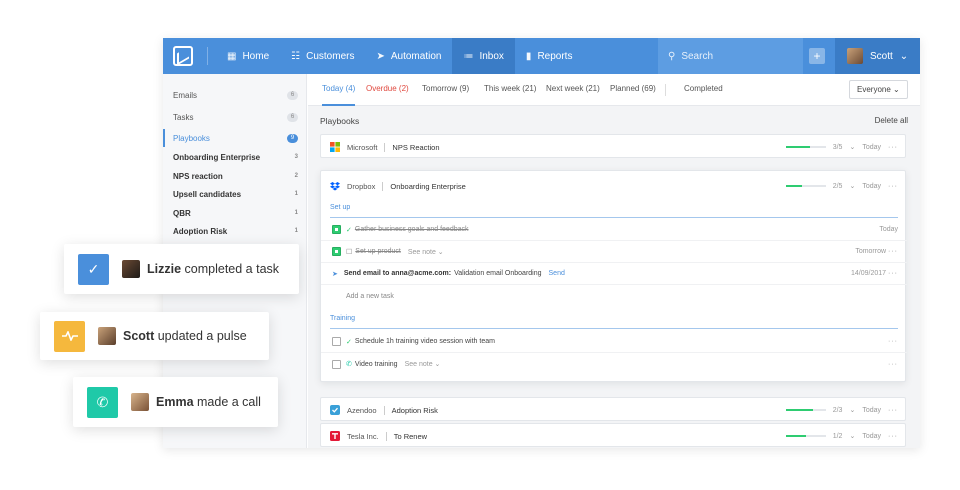 Image resolution: width=960 pixels, height=490 pixels. I want to click on playbook-card: Tesla Inc. To Renew 1/2 ⌄ Today ···, so click(613, 435).